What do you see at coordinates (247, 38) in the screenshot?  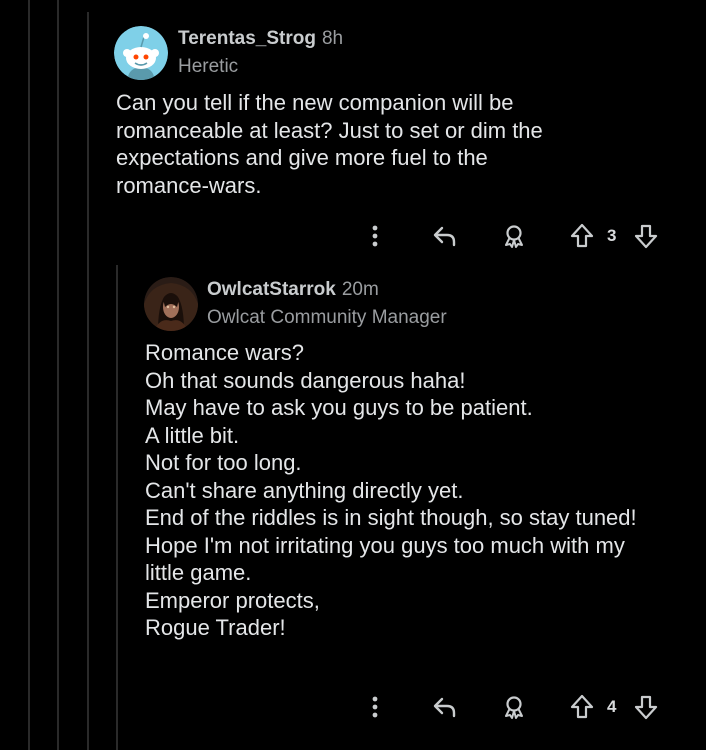 I see `author-name: Terentas_Strog` at bounding box center [247, 38].